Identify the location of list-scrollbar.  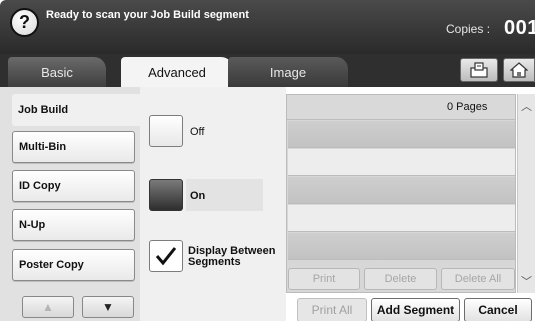
(526, 193).